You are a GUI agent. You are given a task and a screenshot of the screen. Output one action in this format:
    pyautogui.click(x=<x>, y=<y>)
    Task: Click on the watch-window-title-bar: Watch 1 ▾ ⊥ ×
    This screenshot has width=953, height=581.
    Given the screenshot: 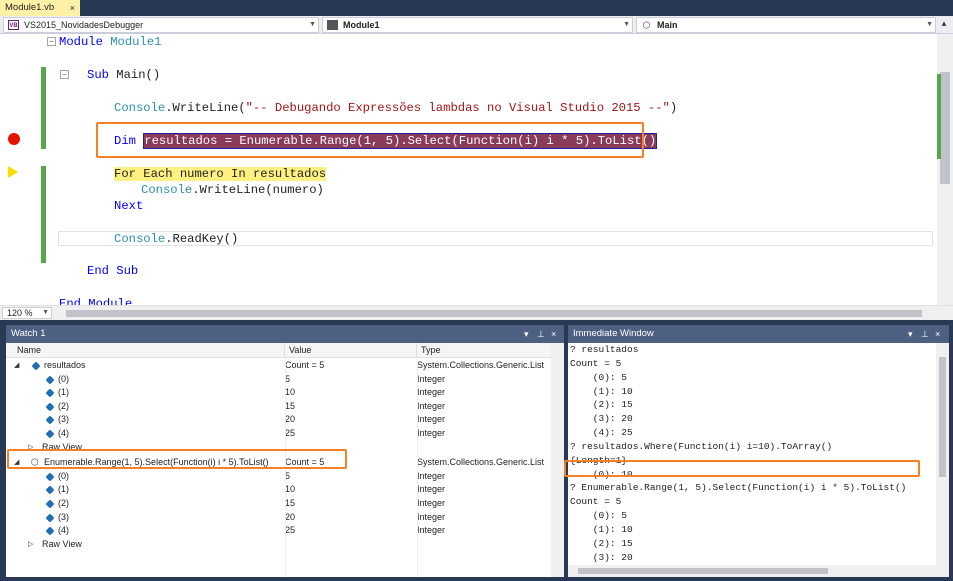 What is the action you would take?
    pyautogui.click(x=285, y=334)
    